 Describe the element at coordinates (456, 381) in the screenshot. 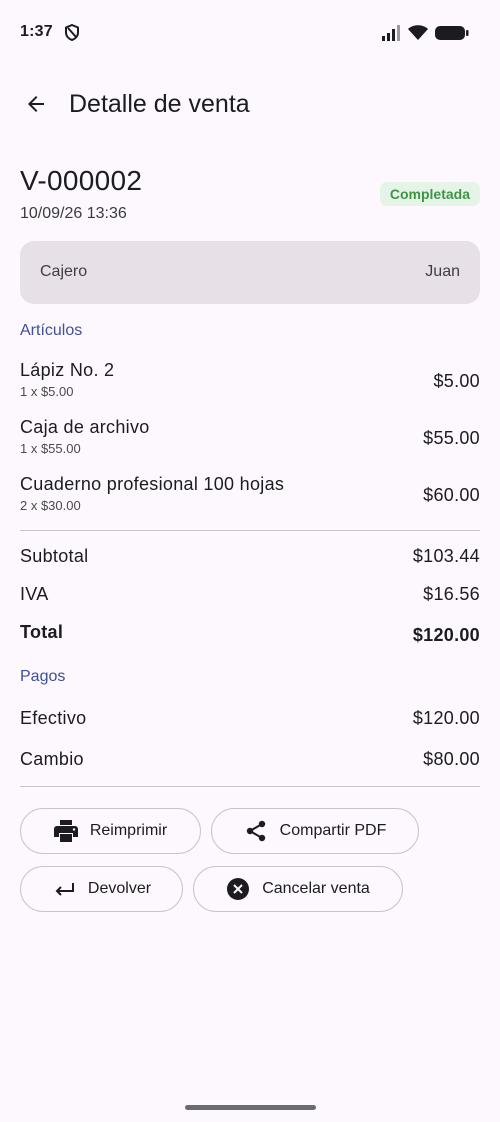

I see `item-amount: $5.00` at that location.